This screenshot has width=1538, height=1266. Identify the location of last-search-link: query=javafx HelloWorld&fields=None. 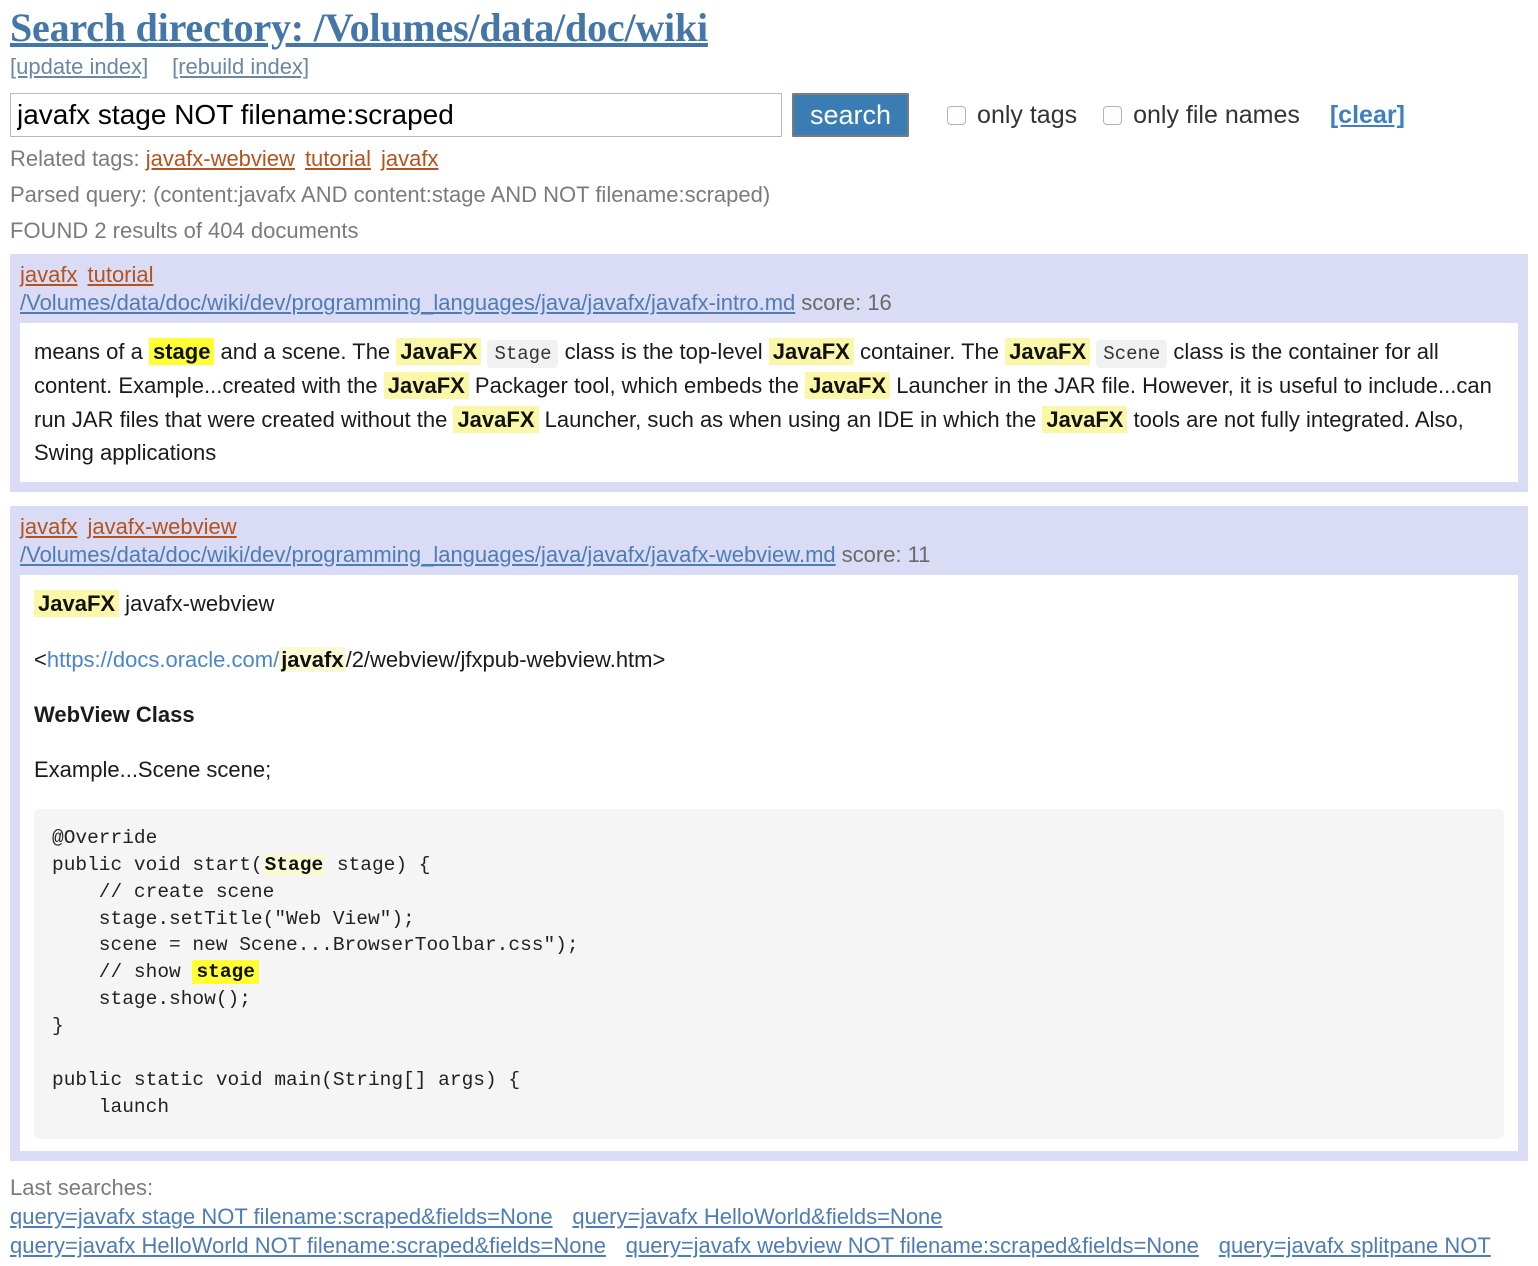
(757, 1216).